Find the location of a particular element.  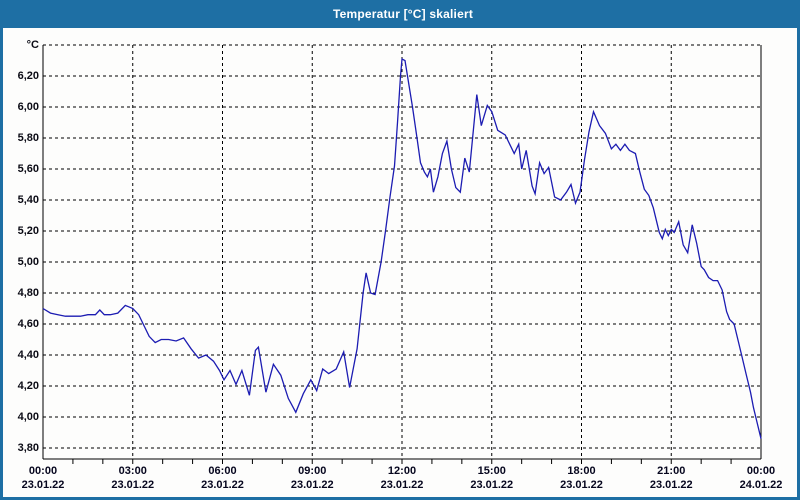

x-tick-label: 06:00 23.01.22 is located at coordinates (223, 478).